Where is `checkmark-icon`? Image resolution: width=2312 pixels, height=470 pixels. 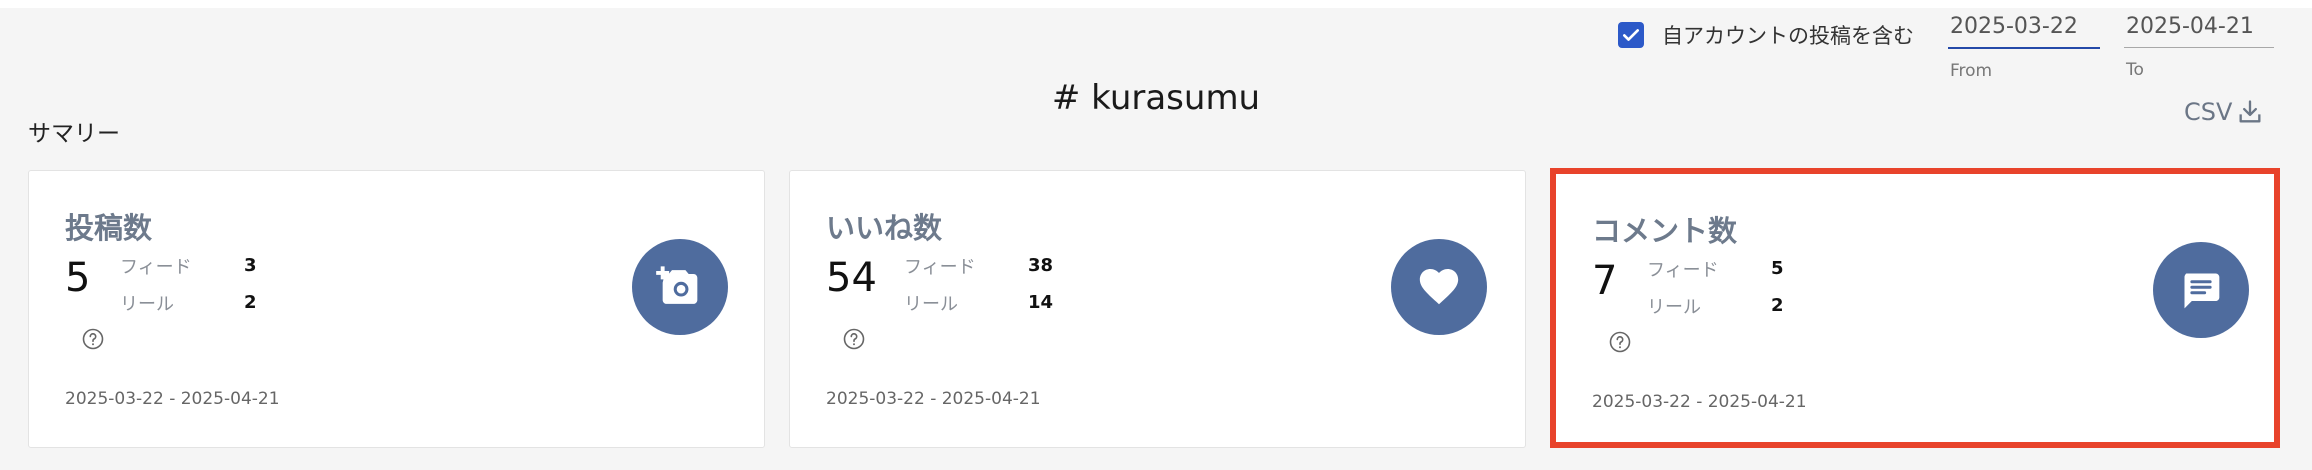
checkmark-icon is located at coordinates (1631, 35).